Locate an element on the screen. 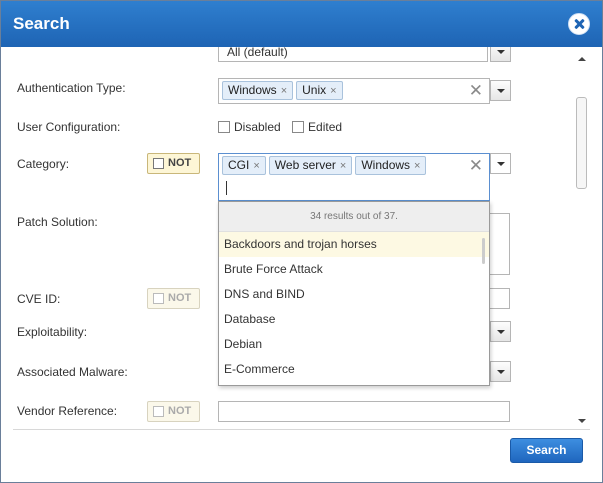 Image resolution: width=603 pixels, height=483 pixels. dropdown-item: E-Commerce is located at coordinates (354, 369).